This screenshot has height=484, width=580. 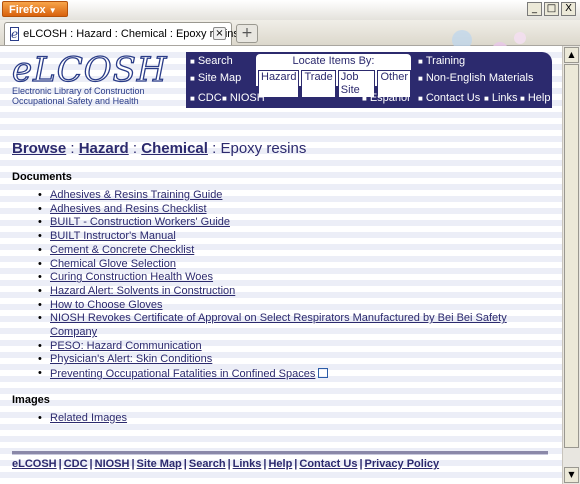 What do you see at coordinates (112, 464) in the screenshot?
I see `footer-niosh: NIOSH` at bounding box center [112, 464].